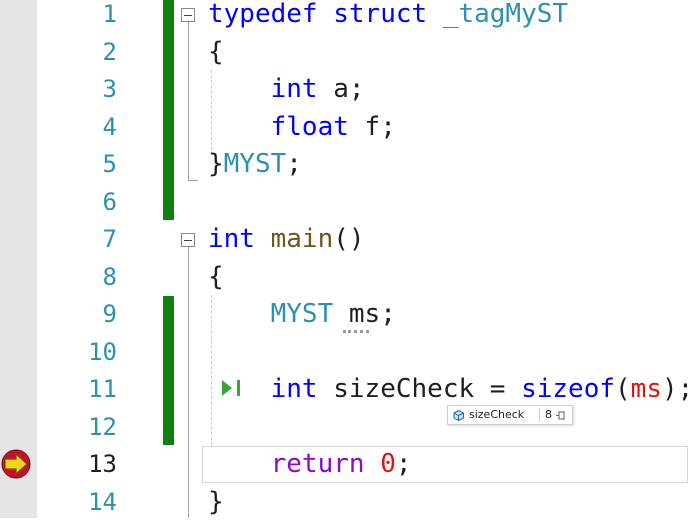 This screenshot has height=521, width=688. I want to click on outline-end, so click(193, 180).